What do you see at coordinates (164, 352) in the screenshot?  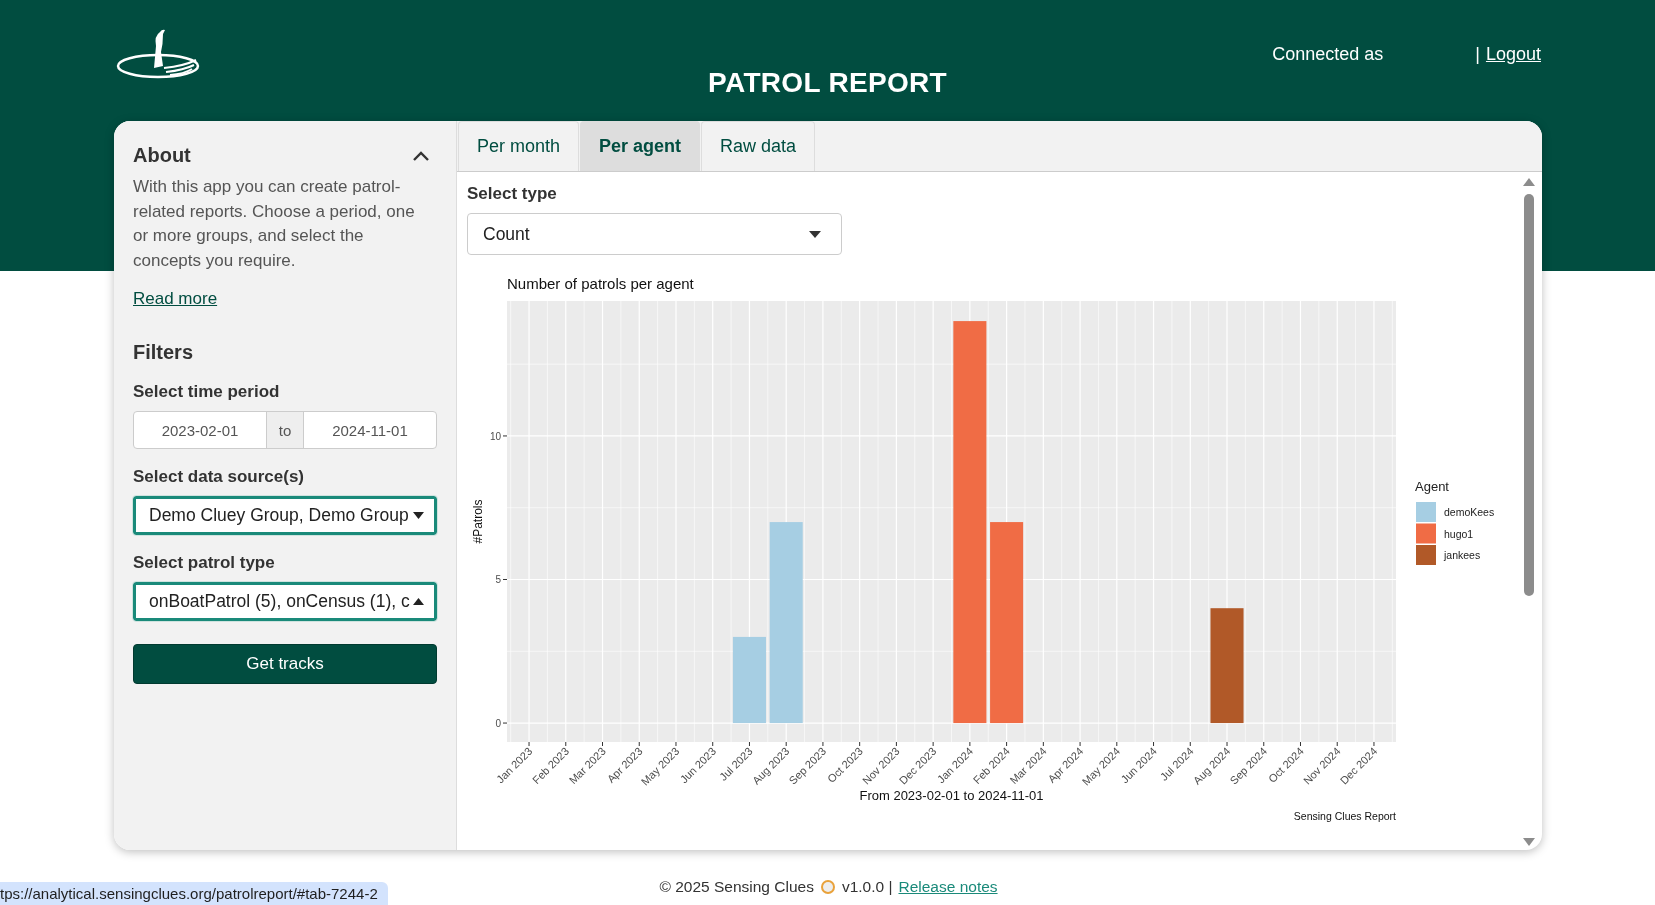 I see `section-title: Filters` at bounding box center [164, 352].